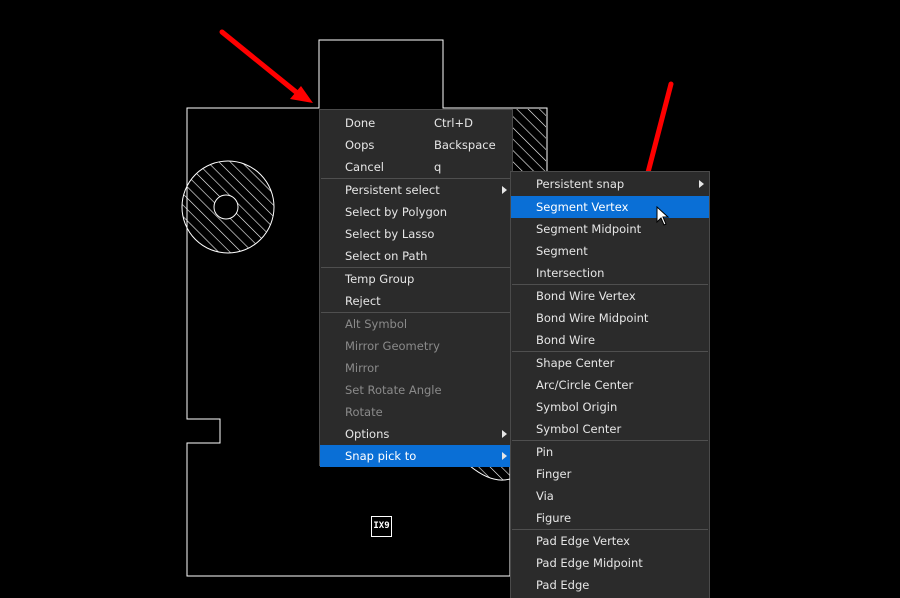 This screenshot has height=598, width=900. I want to click on menu-item-select-by-polygon: Select by Polygon, so click(416, 212).